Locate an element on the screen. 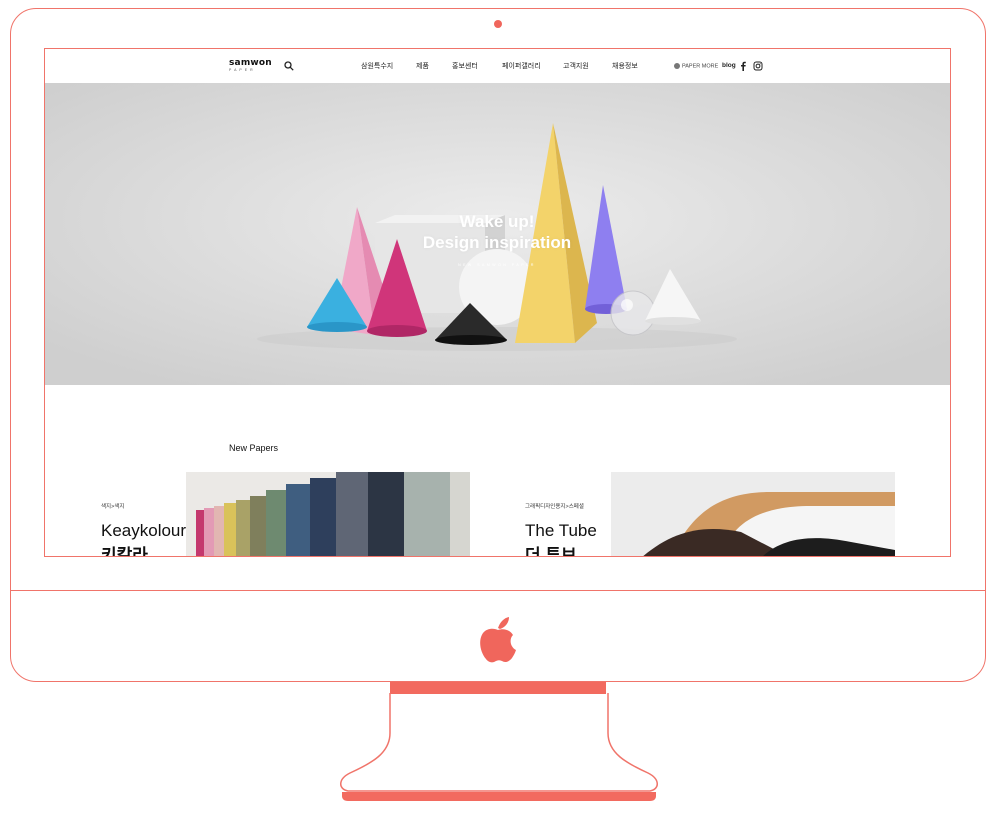  logo-wordmark: samwon is located at coordinates (250, 63).